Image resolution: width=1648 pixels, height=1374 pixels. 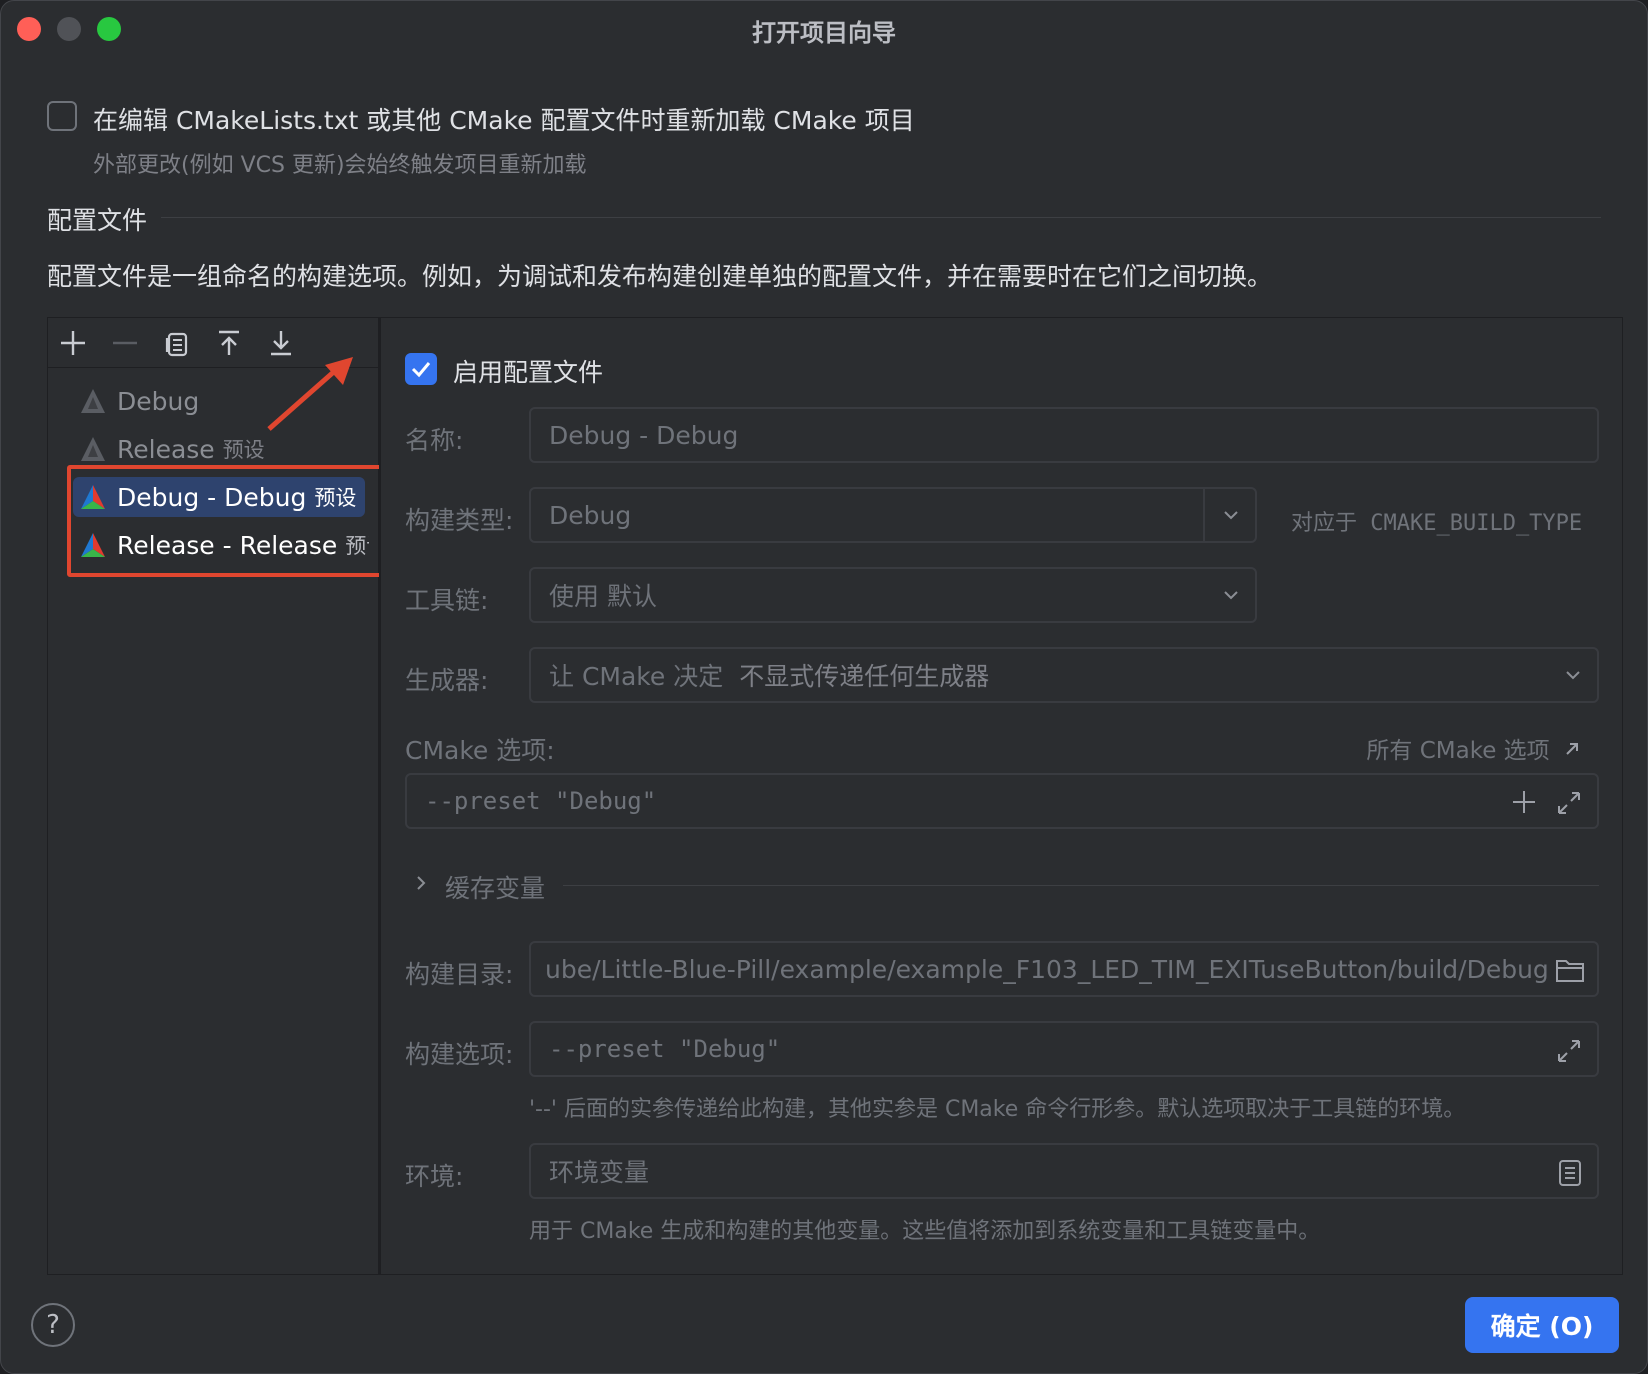 What do you see at coordinates (925, 1231) in the screenshot?
I see `environment-hint: 用于 CMake 生成和构建的其他变量。这些值将添加到系统变量和工具链变量中。` at bounding box center [925, 1231].